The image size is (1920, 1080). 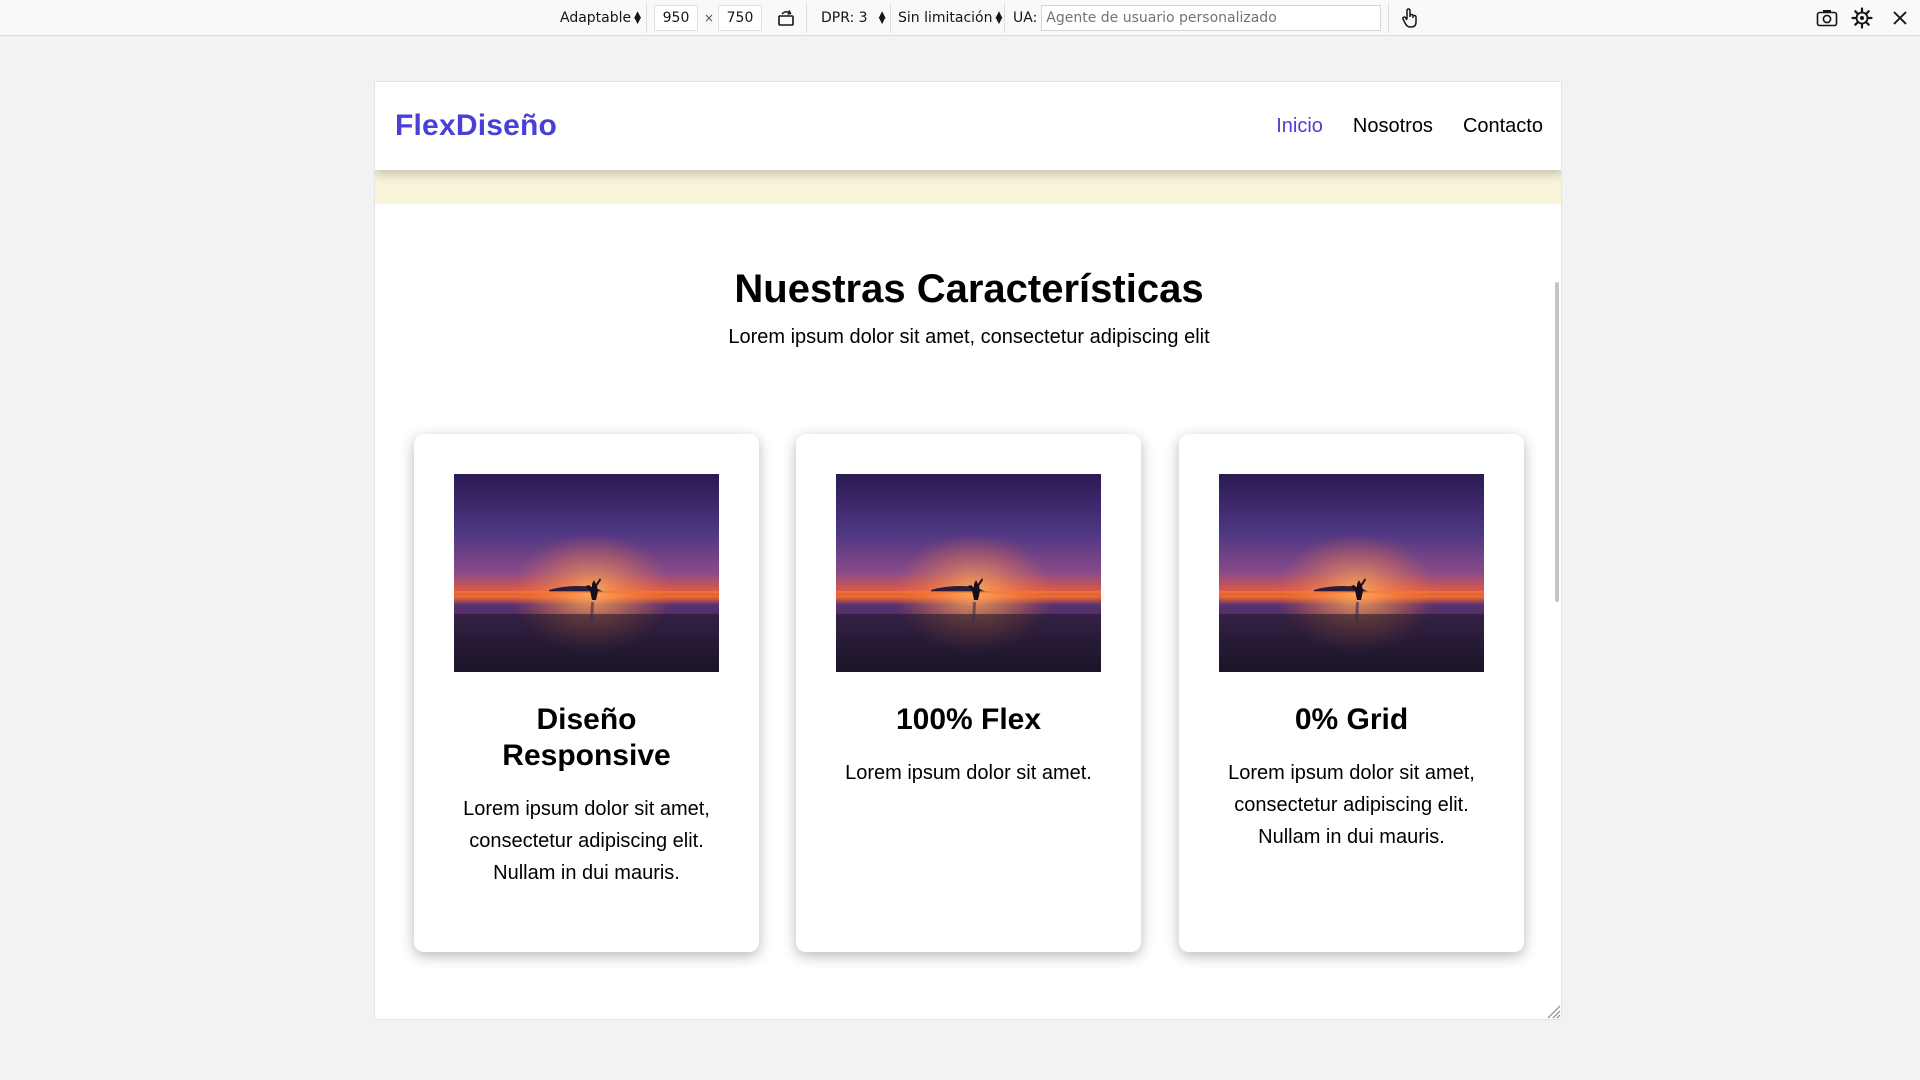 What do you see at coordinates (1557, 442) in the screenshot?
I see `viewport-scrollbar` at bounding box center [1557, 442].